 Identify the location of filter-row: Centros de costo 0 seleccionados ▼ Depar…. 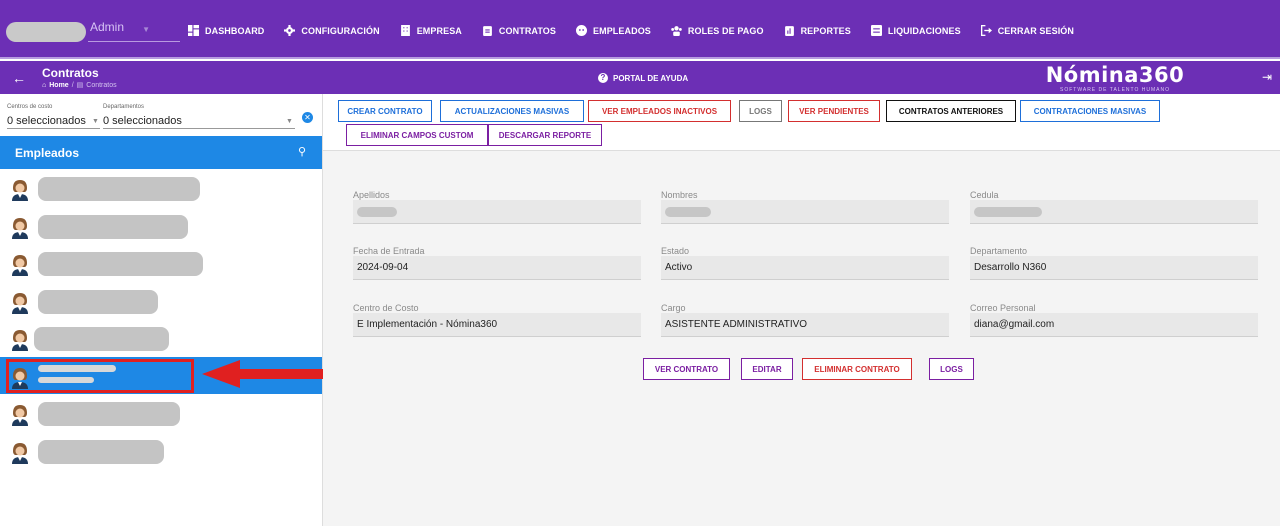
(161, 114).